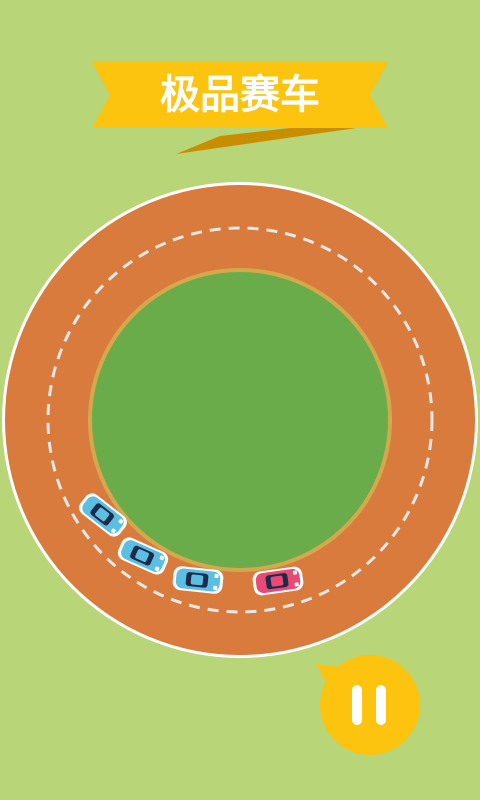  I want to click on title-banner: 极品赛车, so click(240, 108).